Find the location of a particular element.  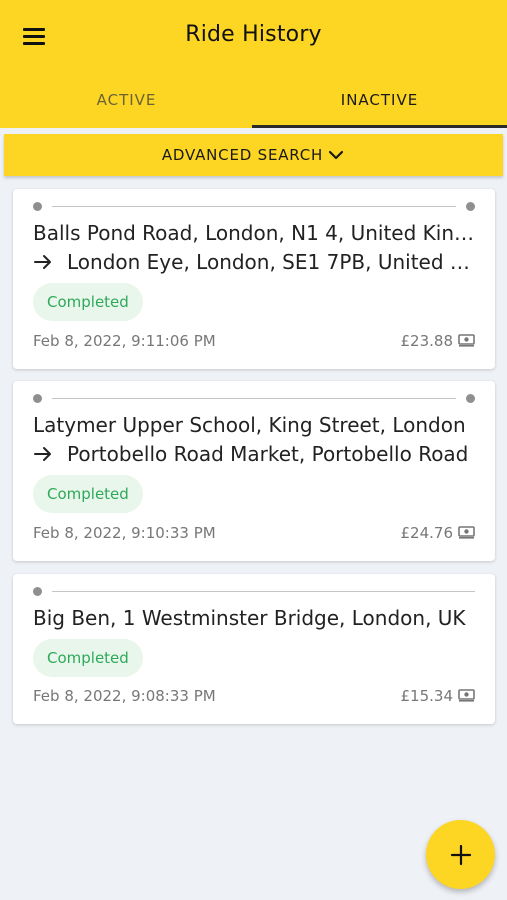

plus-icon is located at coordinates (460, 854).